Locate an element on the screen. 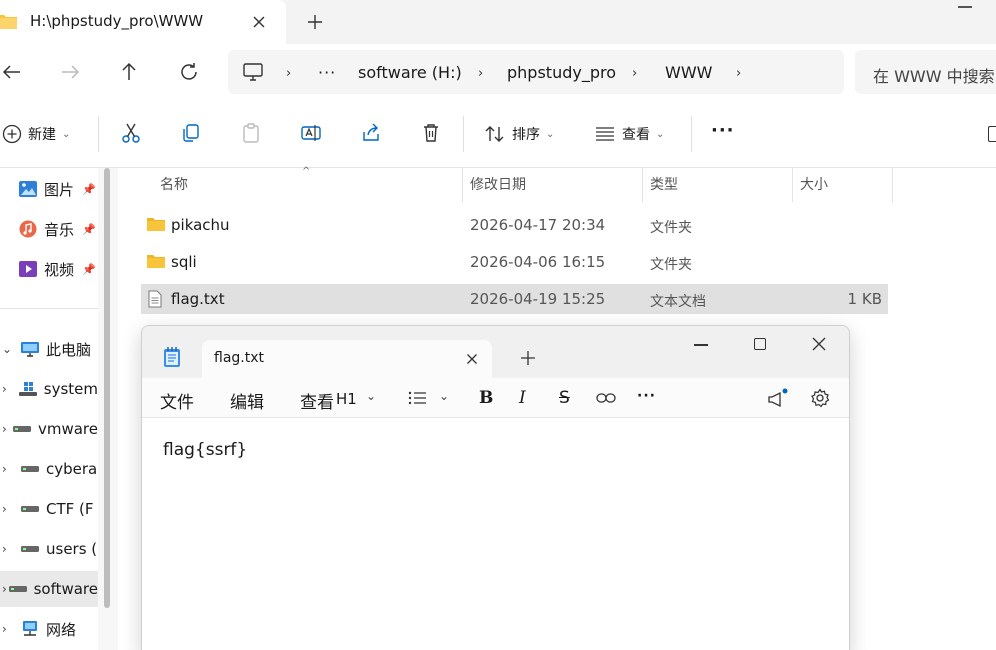  sort-button: 排序 ⌄ is located at coordinates (519, 134).